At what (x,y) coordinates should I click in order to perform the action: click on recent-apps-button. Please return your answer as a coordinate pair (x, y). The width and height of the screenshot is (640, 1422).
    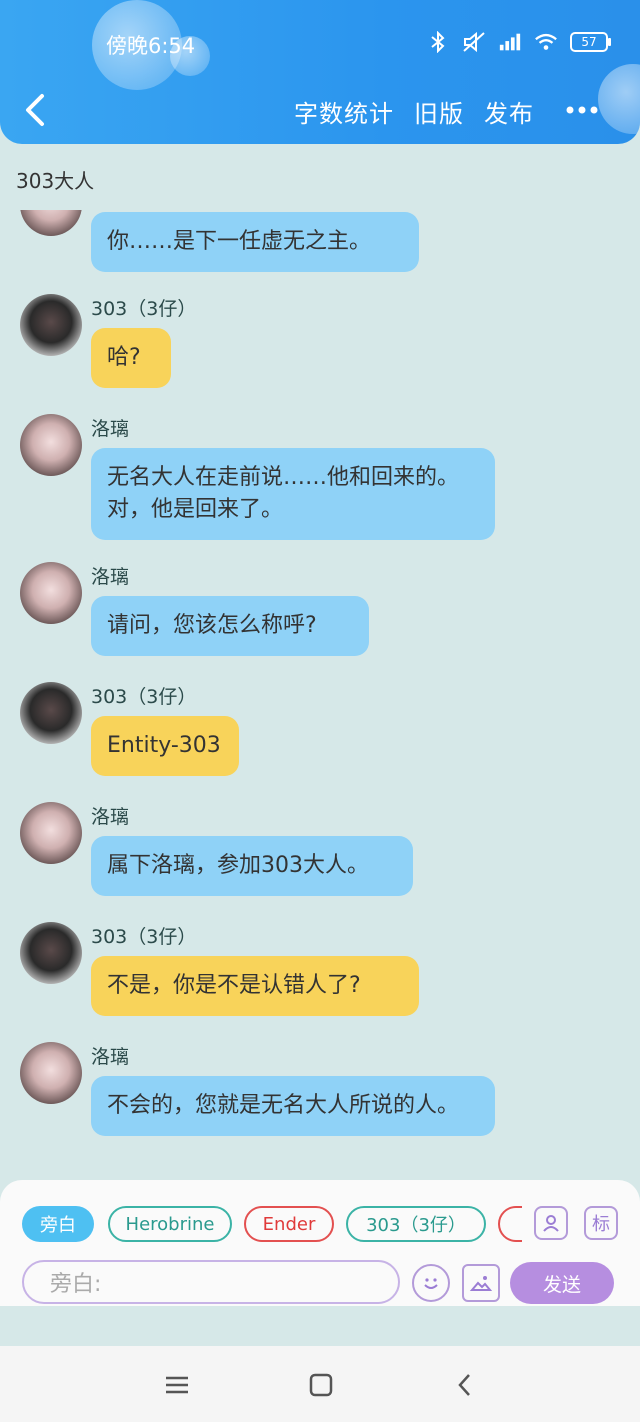
    Looking at the image, I should click on (177, 1385).